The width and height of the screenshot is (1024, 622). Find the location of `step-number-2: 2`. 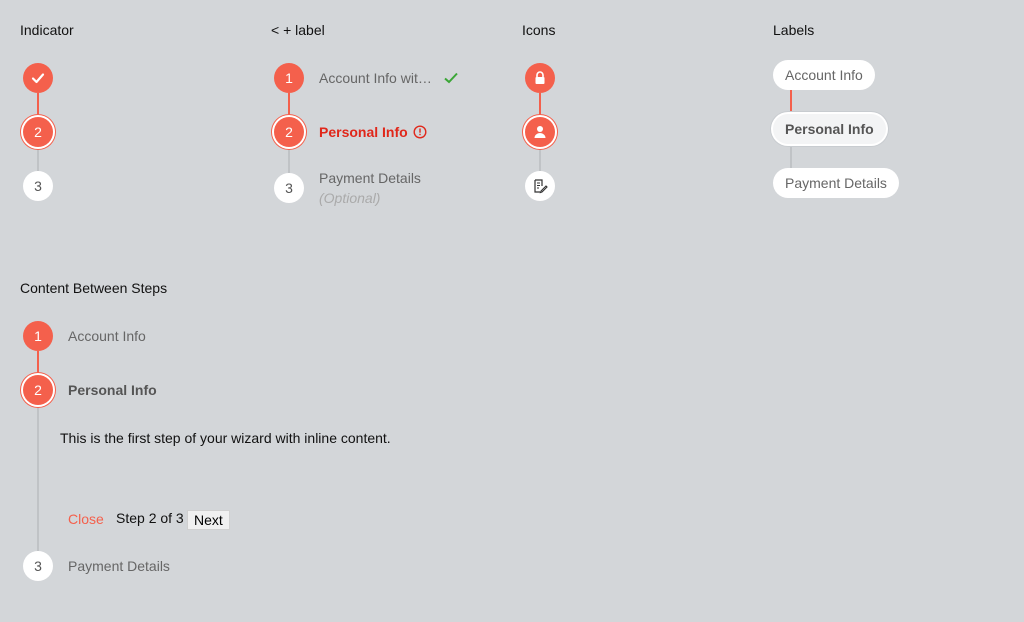

step-number-2: 2 is located at coordinates (289, 132).